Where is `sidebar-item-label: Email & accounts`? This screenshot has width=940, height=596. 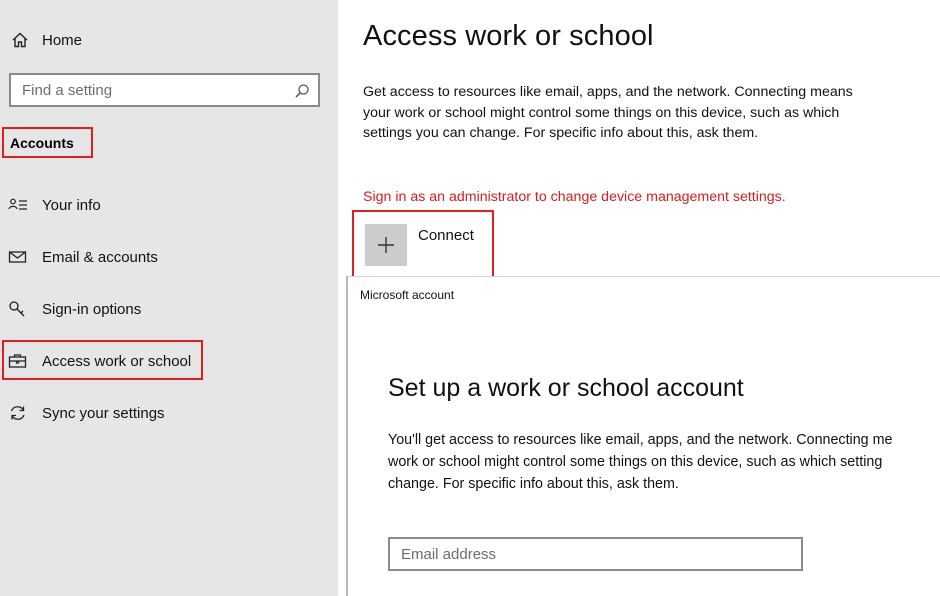 sidebar-item-label: Email & accounts is located at coordinates (100, 257).